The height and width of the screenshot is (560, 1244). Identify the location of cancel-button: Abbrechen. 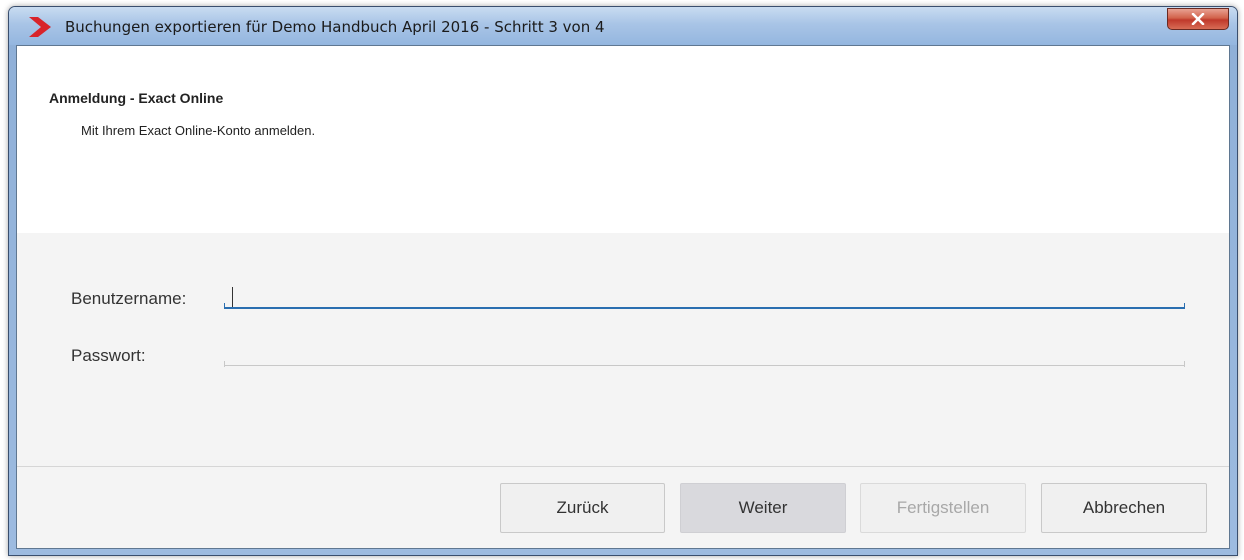
(1124, 508).